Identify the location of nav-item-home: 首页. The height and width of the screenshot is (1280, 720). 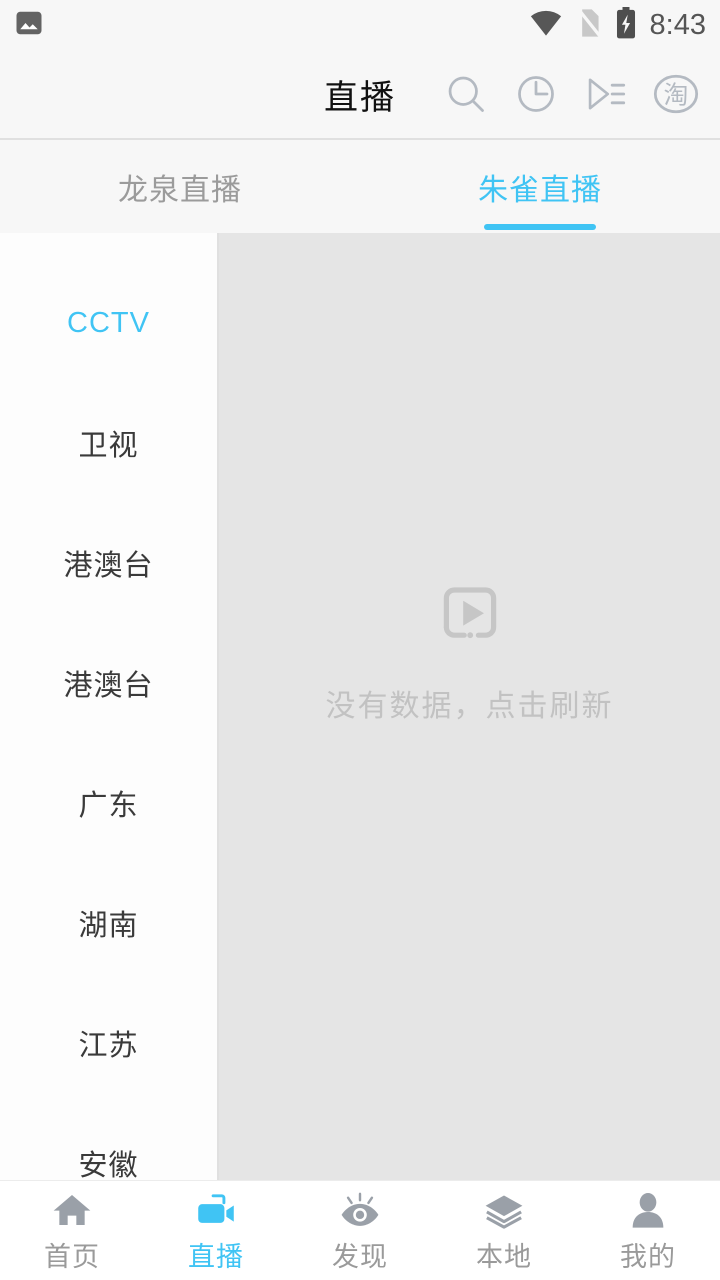
(72, 1230).